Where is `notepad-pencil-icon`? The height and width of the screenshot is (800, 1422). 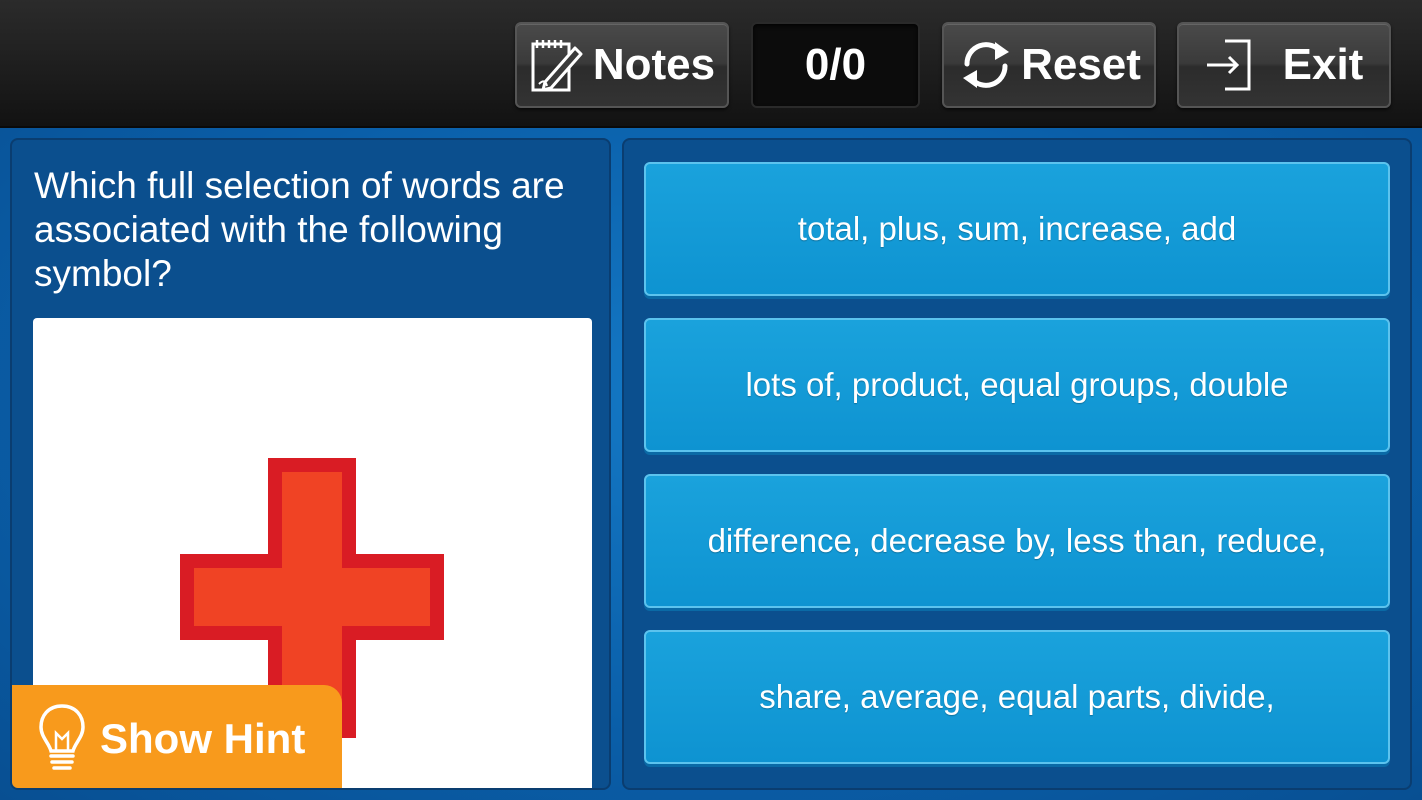
notepad-pencil-icon is located at coordinates (557, 66).